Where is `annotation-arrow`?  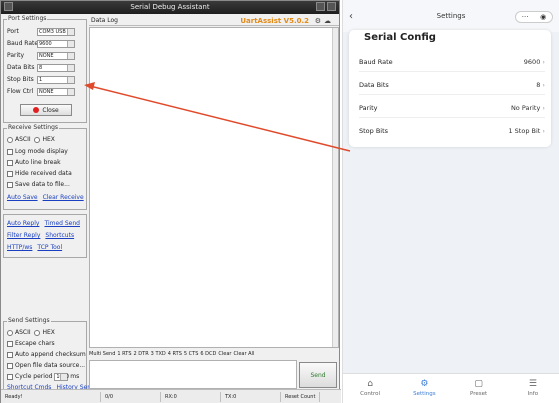
annotation-arrow is located at coordinates (217, 117).